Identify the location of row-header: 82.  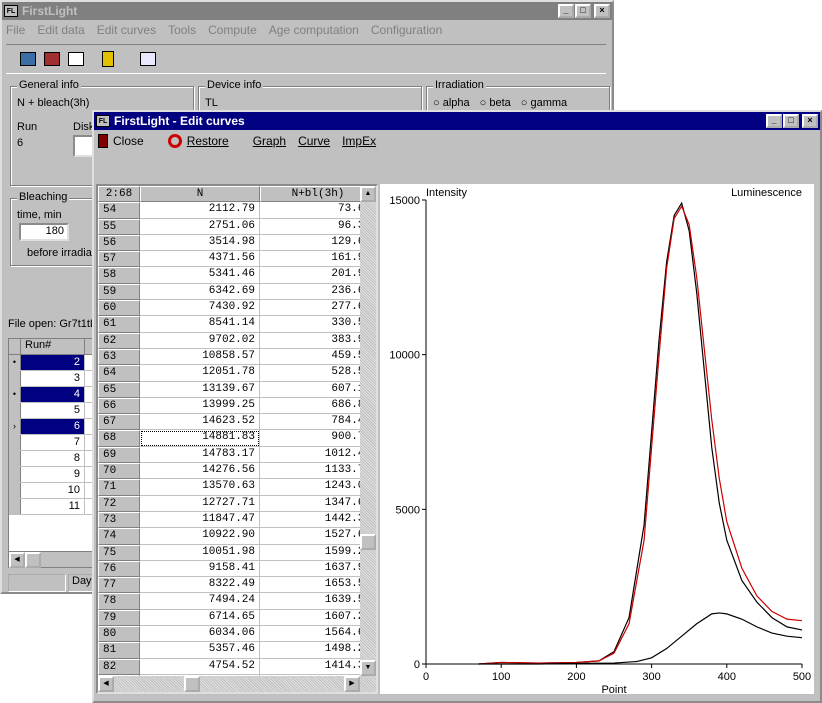
(119, 666).